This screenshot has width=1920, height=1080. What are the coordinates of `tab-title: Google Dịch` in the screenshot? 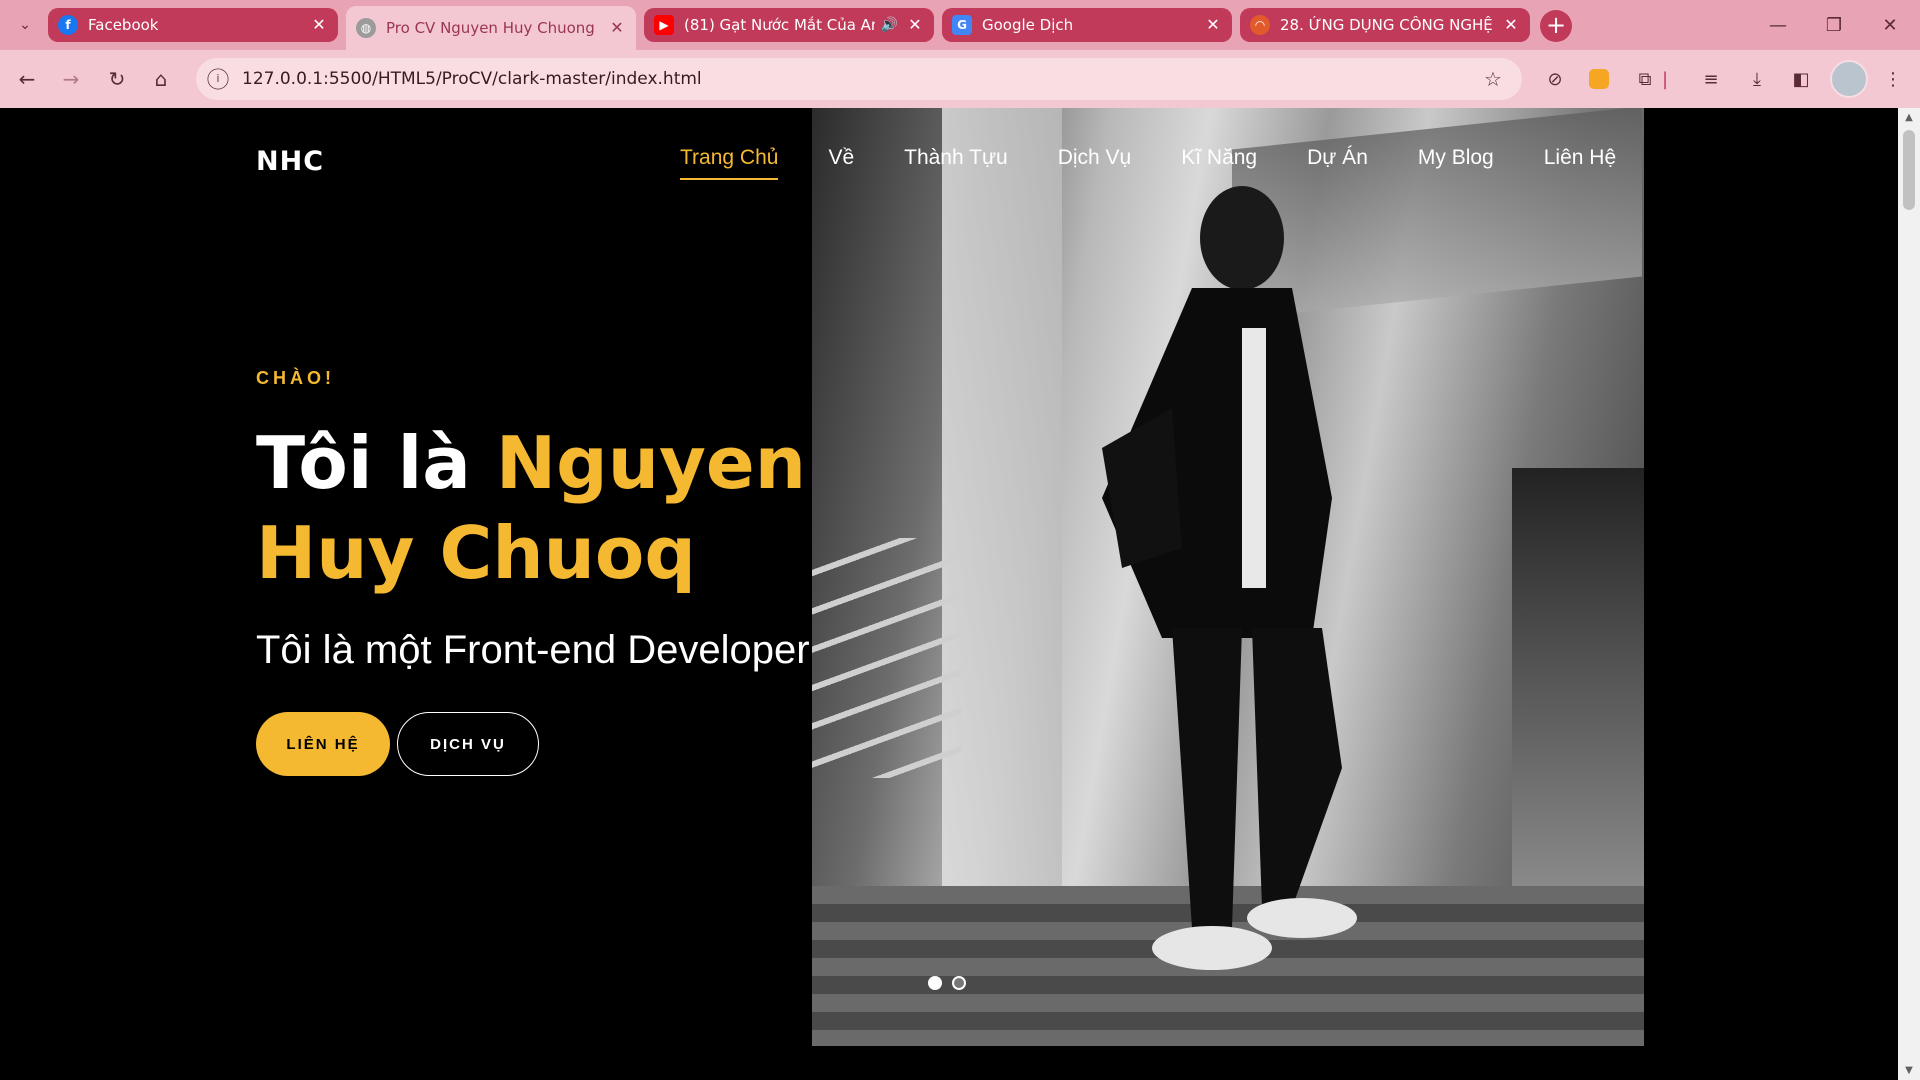 It's located at (1028, 25).